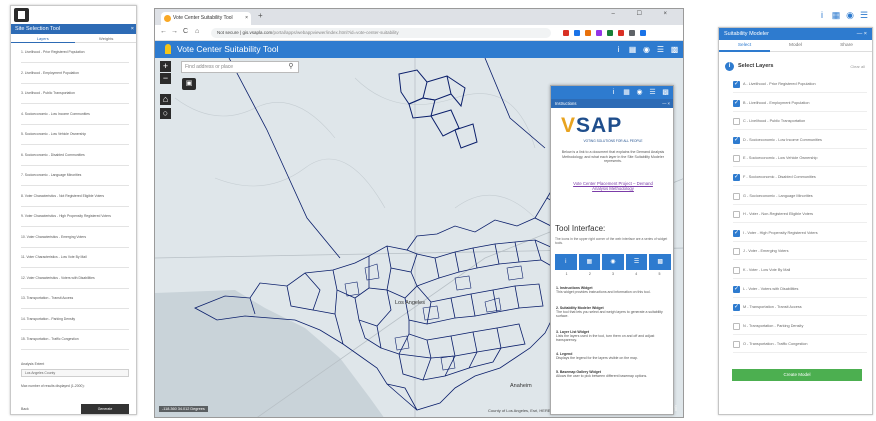  Describe the element at coordinates (174, 31) in the screenshot. I see `forward-arrow-icon: →` at that location.